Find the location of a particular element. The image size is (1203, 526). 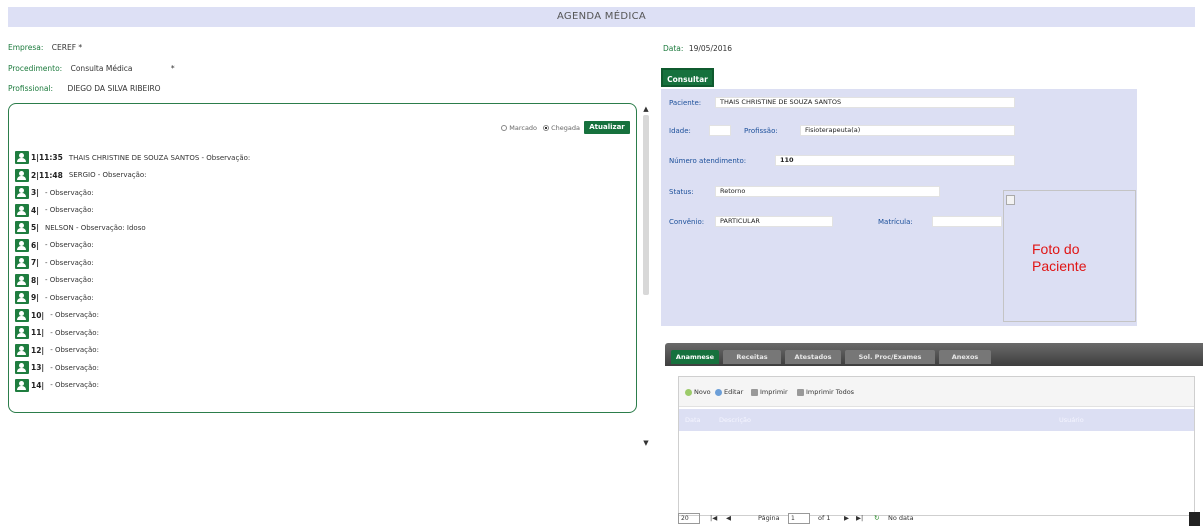

profissional-value: DIEGO DA SILVA RIBEIRO is located at coordinates (114, 88).